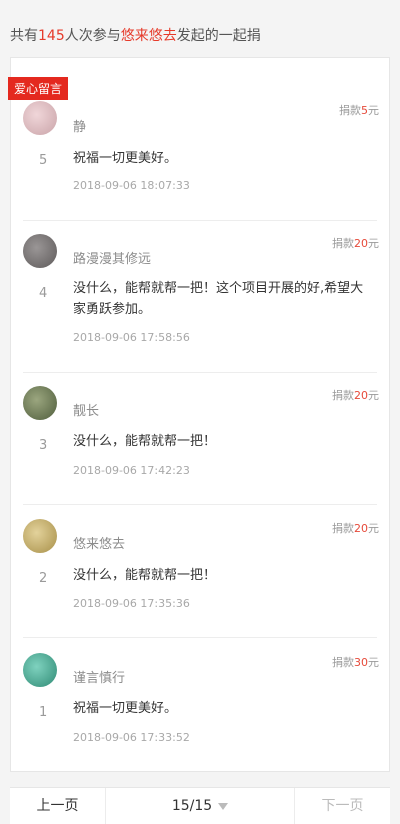 Image resolution: width=400 pixels, height=824 pixels. I want to click on pagination: 上一页 15/15 下一页, so click(200, 805).